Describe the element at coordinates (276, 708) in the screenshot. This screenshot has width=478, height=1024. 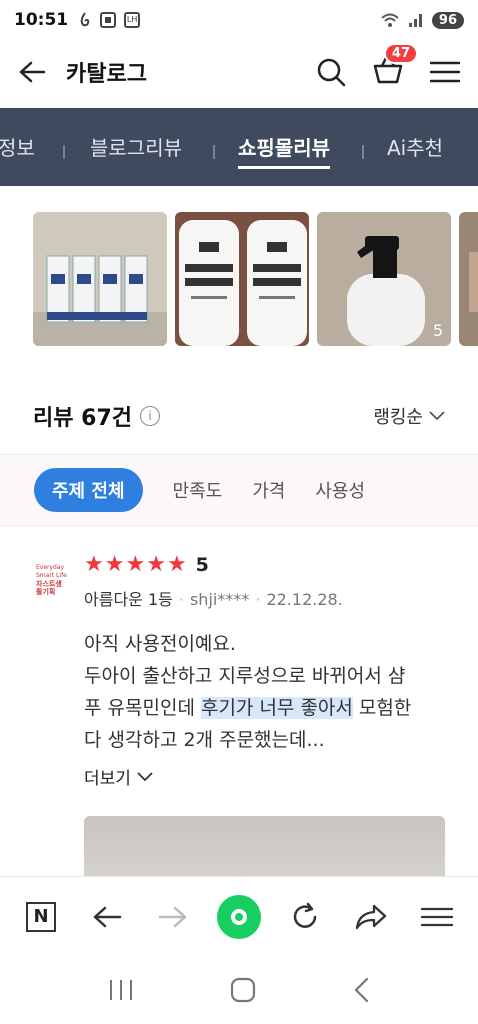
I see `highlighted-keyword: 후기가 너무 좋아서` at that location.